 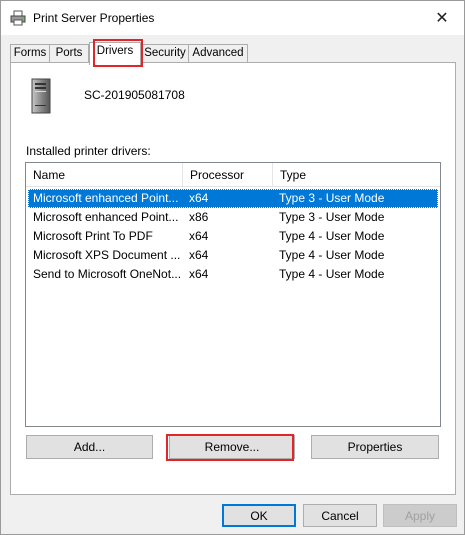 What do you see at coordinates (49, 175) in the screenshot?
I see `column-label: Name` at bounding box center [49, 175].